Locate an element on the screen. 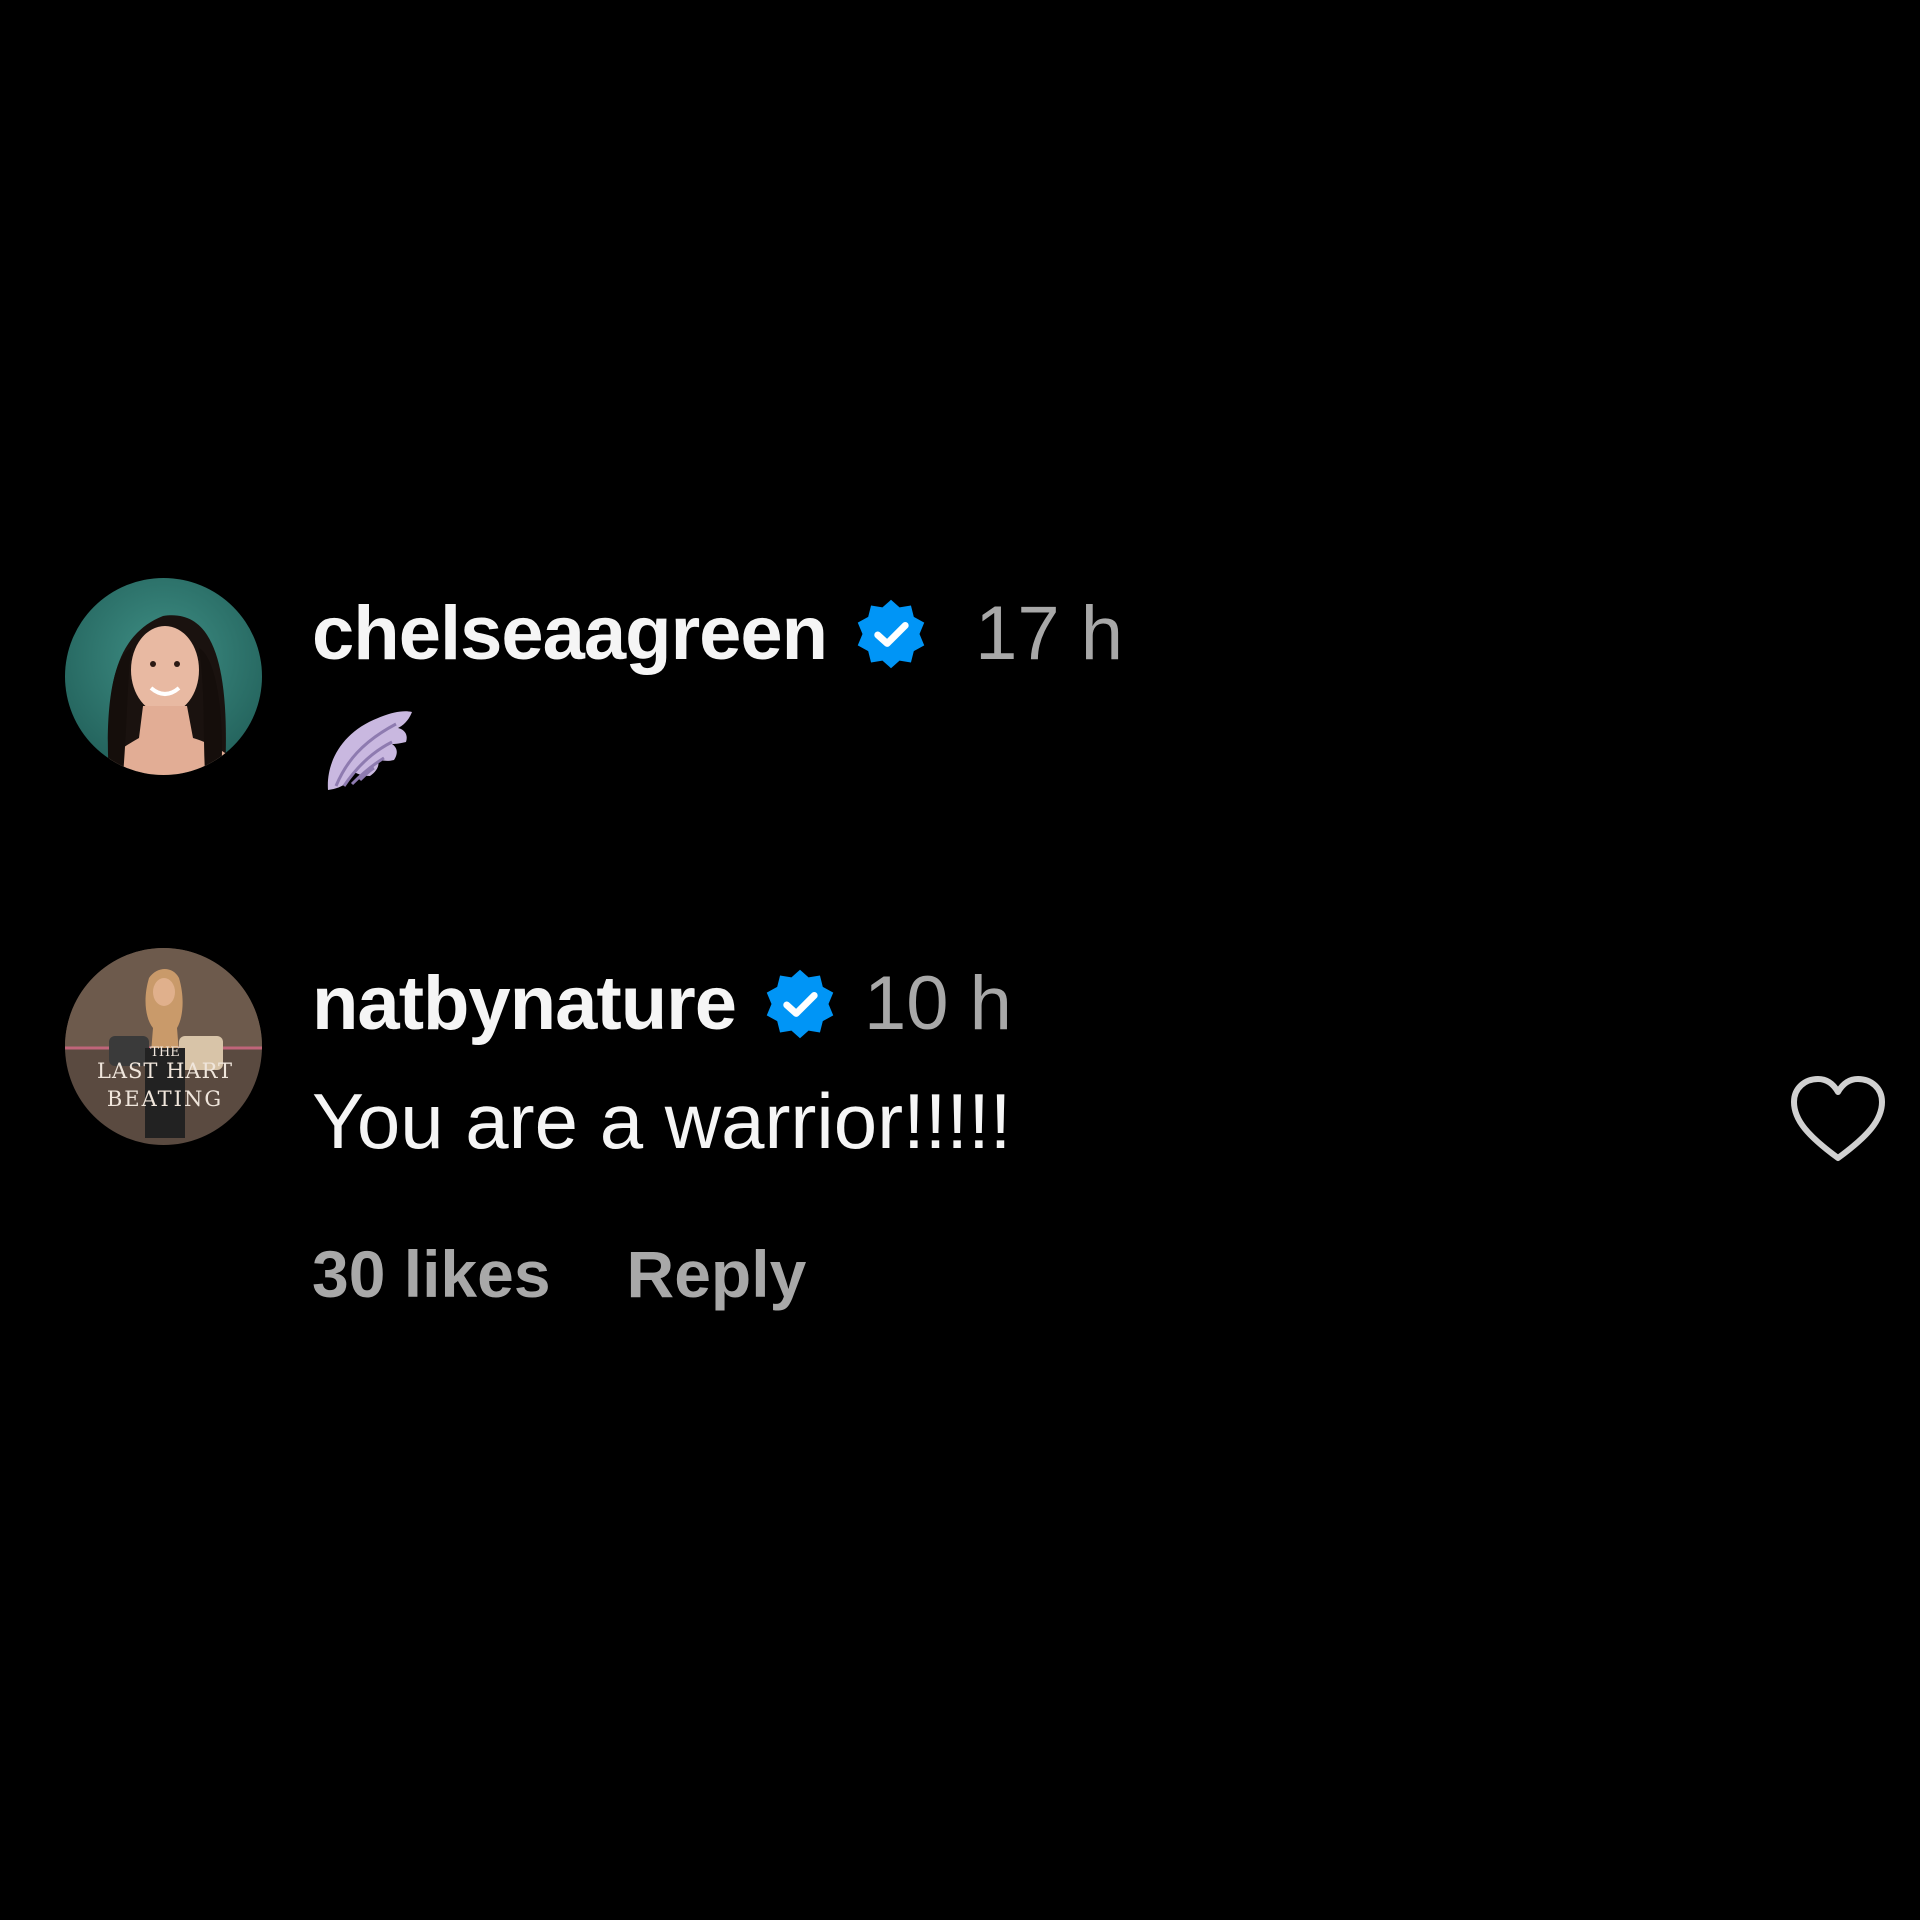 Image resolution: width=1920 pixels, height=1920 pixels. avatar-image: THE LAST HART BEATING is located at coordinates (163, 1046).